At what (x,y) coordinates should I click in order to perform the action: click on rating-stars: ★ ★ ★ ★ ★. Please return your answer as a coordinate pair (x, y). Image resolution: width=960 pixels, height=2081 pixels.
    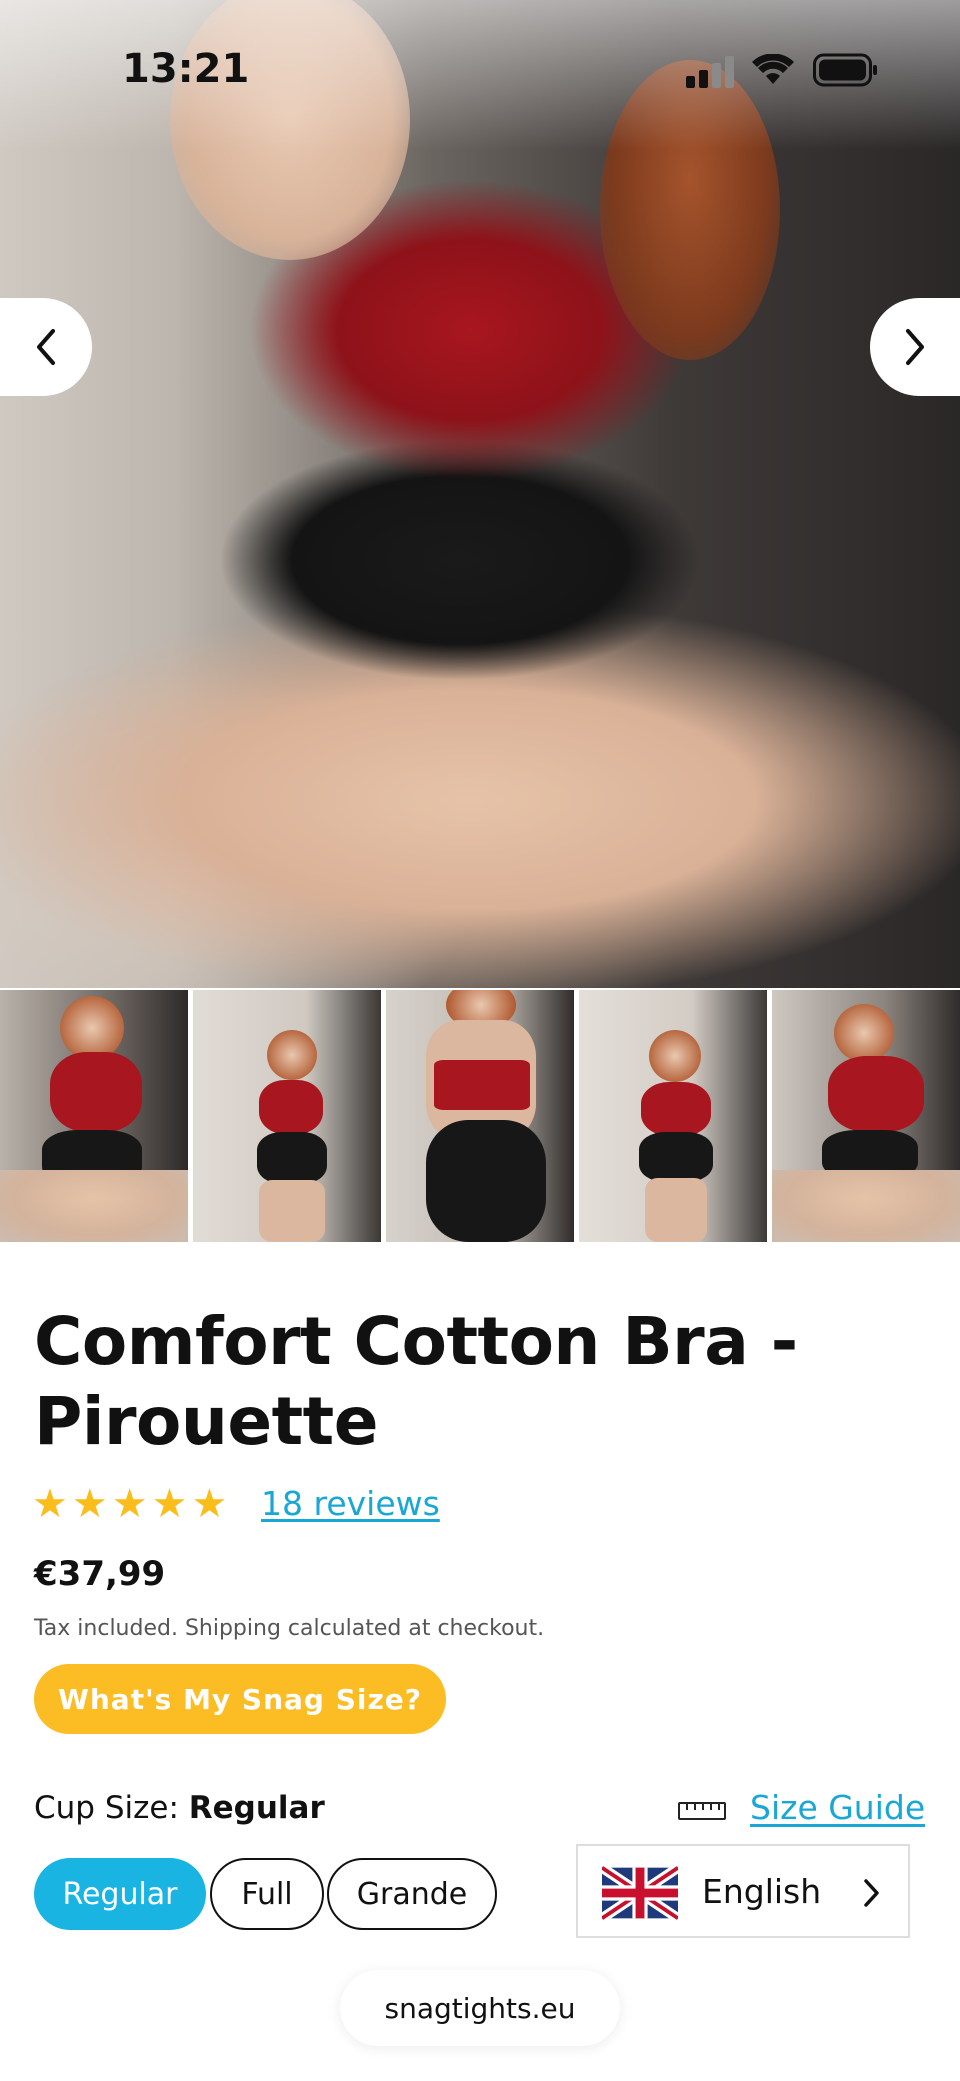
    Looking at the image, I should click on (129, 1504).